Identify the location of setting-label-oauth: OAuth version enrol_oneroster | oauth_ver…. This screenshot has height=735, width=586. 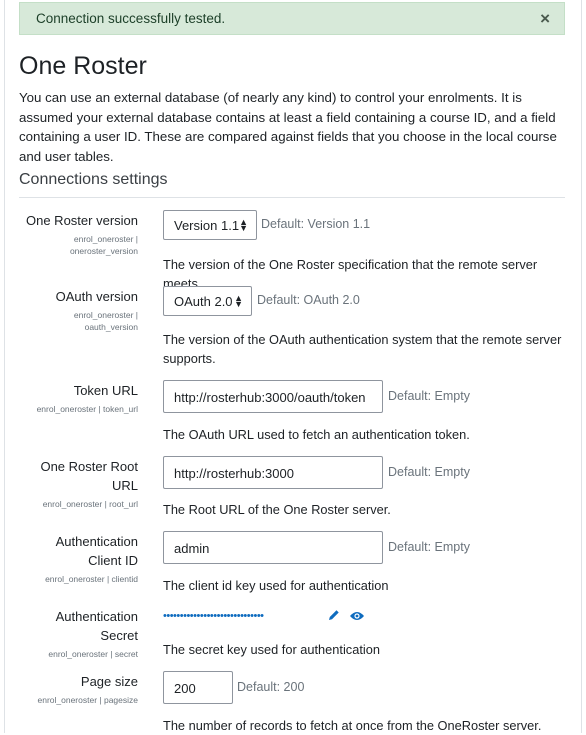
(78, 310).